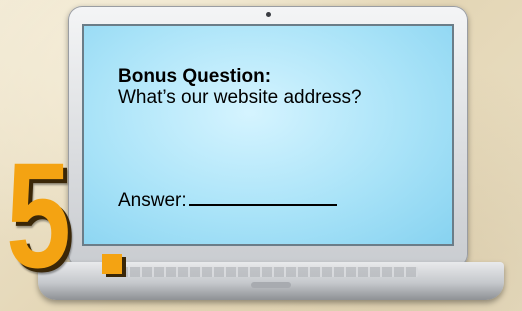 Image resolution: width=522 pixels, height=311 pixels. What do you see at coordinates (268, 272) in the screenshot?
I see `keyboard` at bounding box center [268, 272].